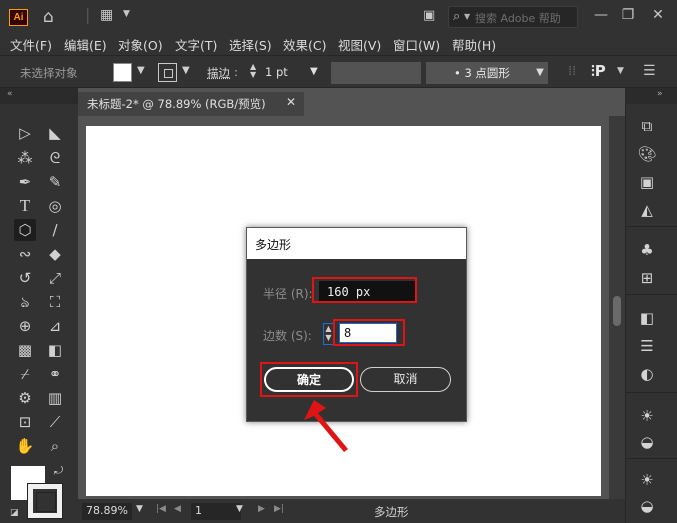  Describe the element at coordinates (107, 511) in the screenshot. I see `zoom-field: 78.89%` at that location.